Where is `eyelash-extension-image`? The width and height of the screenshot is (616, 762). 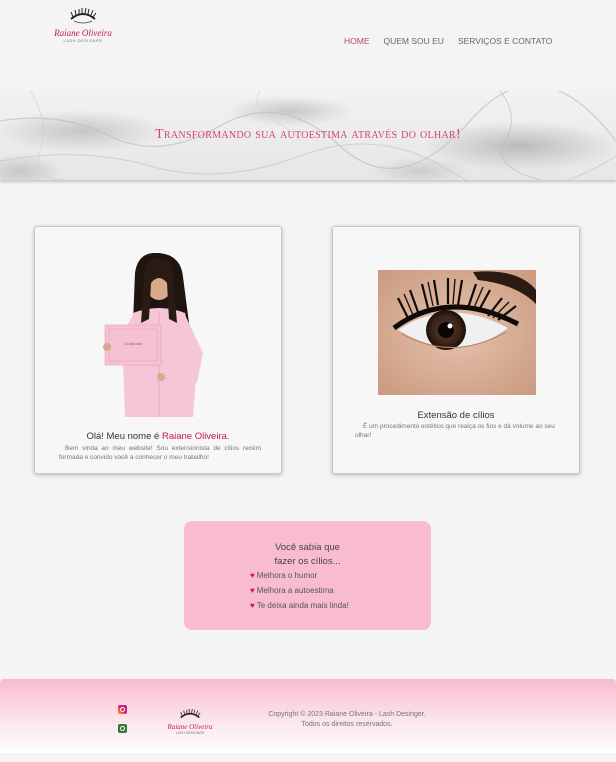 eyelash-extension-image is located at coordinates (457, 332).